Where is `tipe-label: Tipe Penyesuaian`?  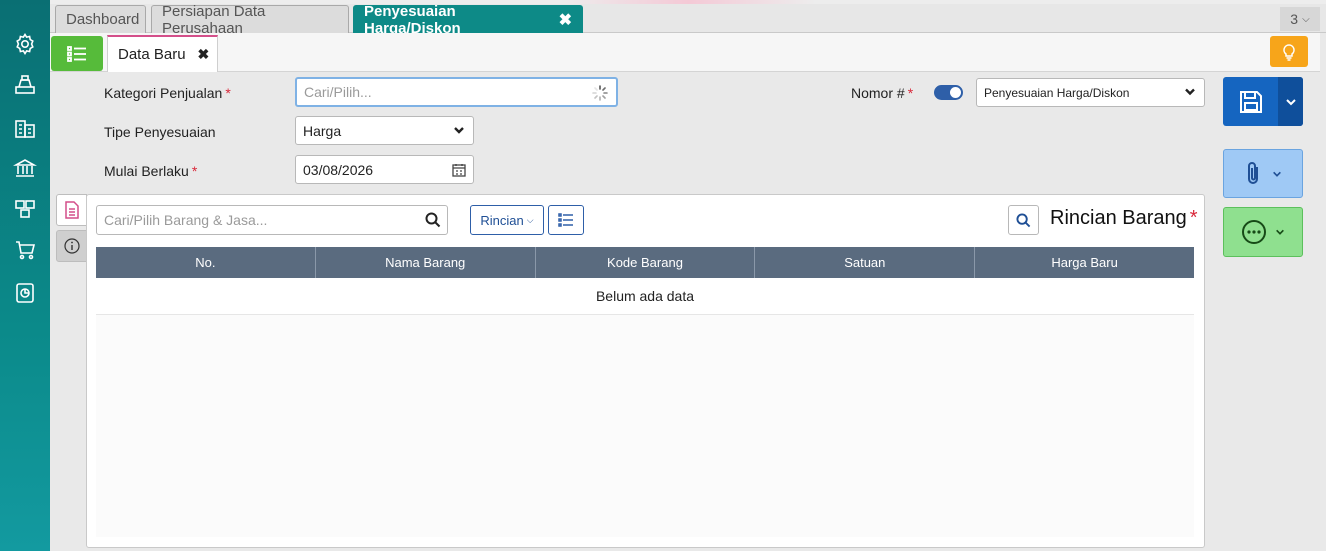 tipe-label: Tipe Penyesuaian is located at coordinates (160, 132).